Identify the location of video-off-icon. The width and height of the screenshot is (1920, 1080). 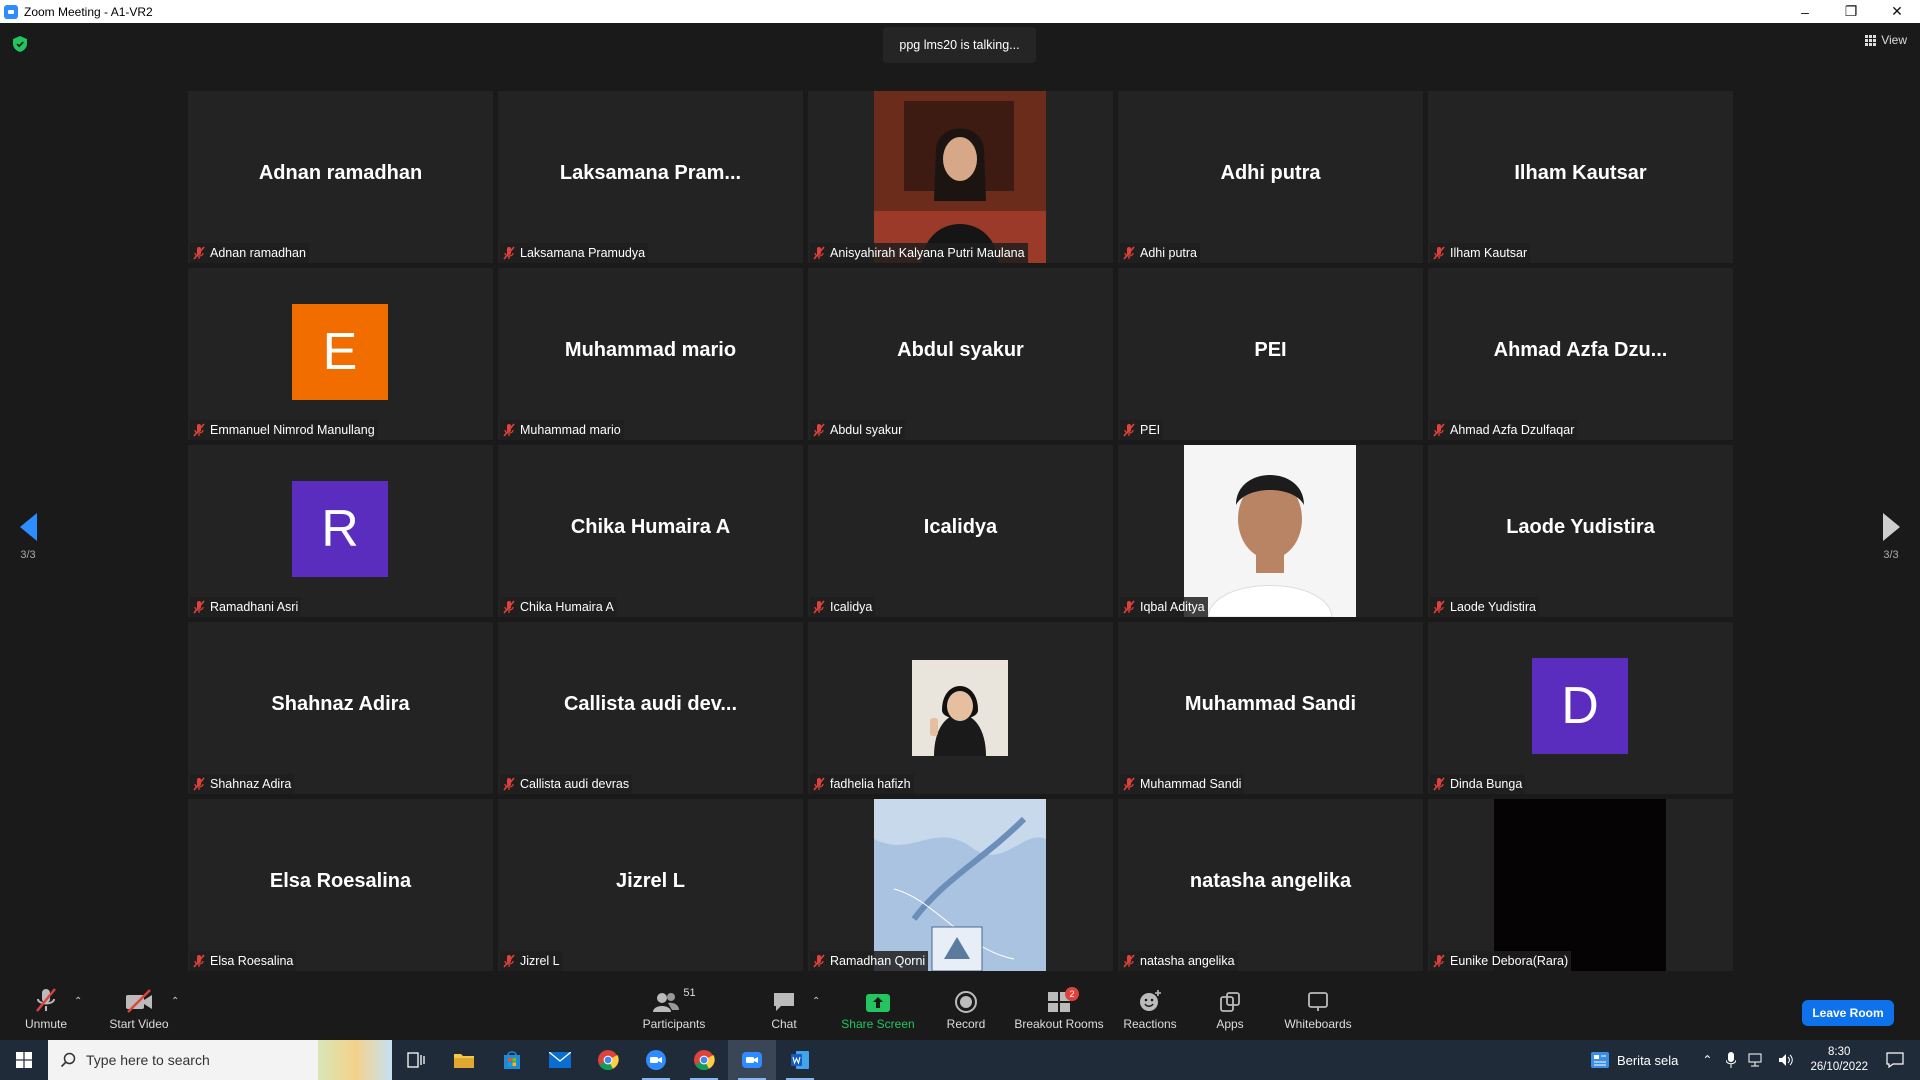
(139, 1001).